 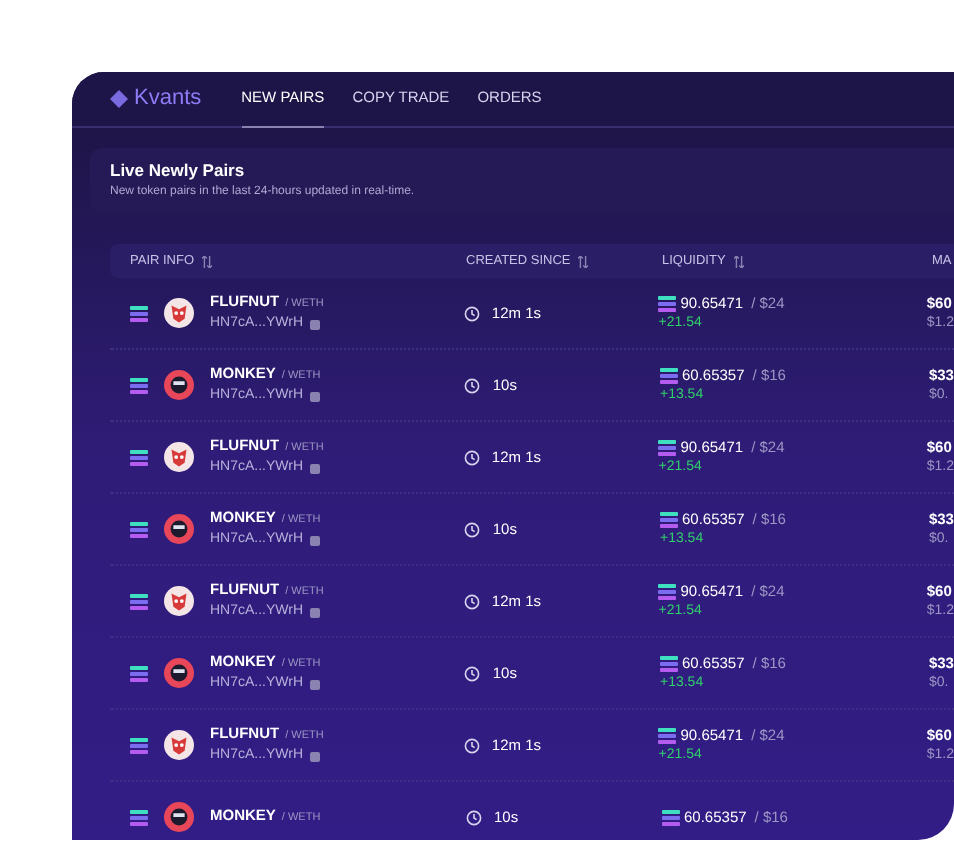 What do you see at coordinates (178, 171) in the screenshot?
I see `section-title: Live Newly Pairs` at bounding box center [178, 171].